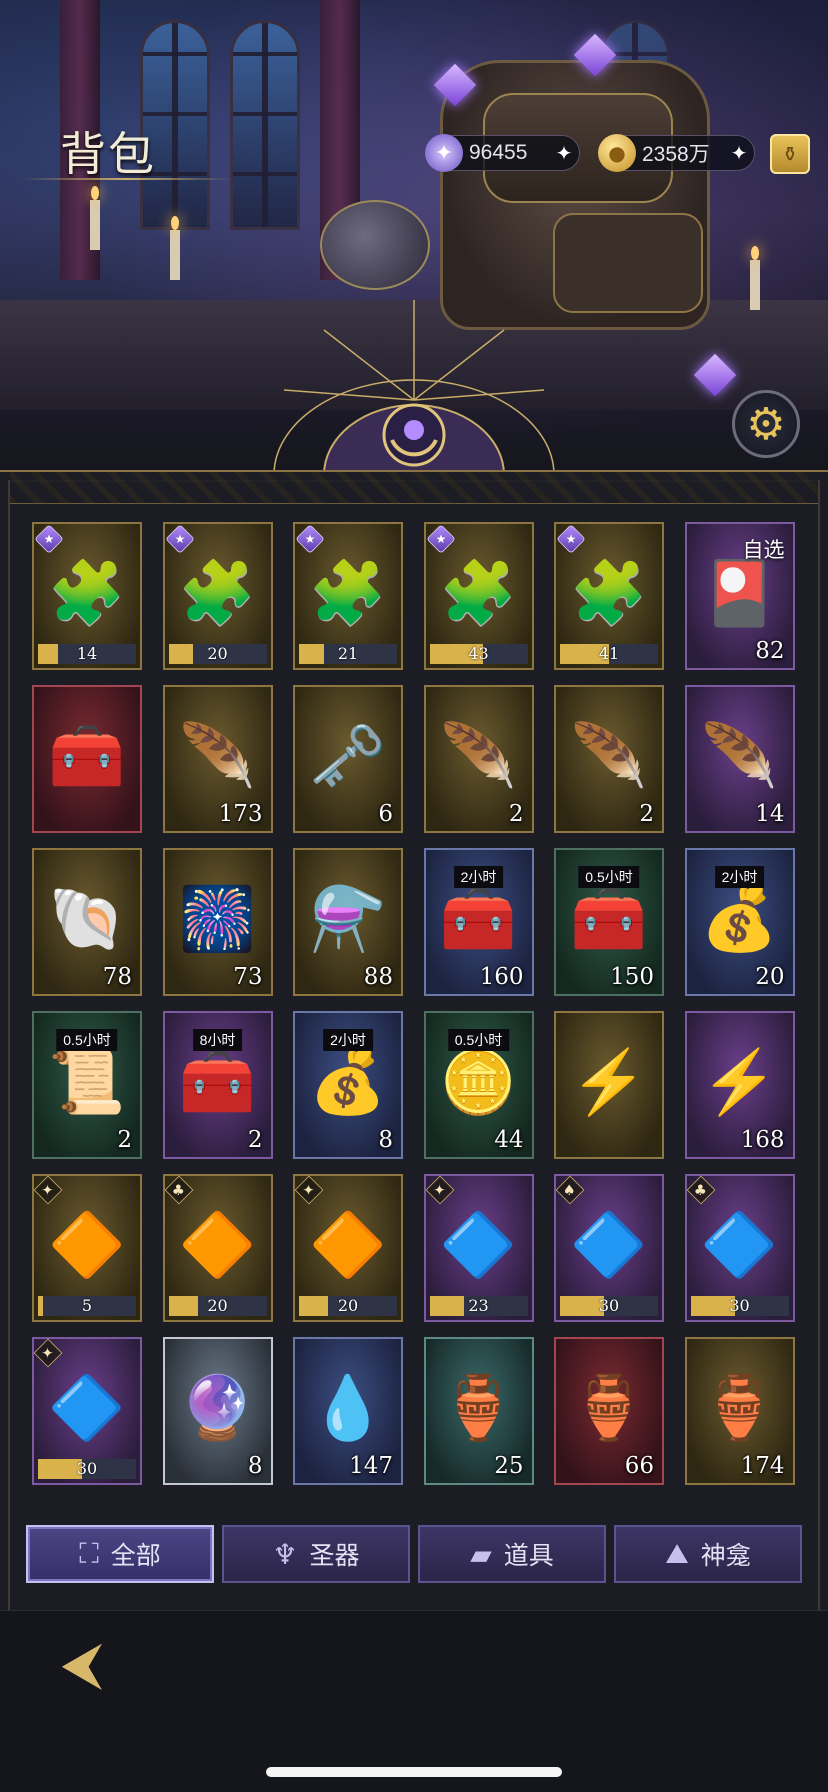 The image size is (828, 1792). Describe the element at coordinates (739, 596) in the screenshot. I see `inventory-slot: 🎴 自选 82` at that location.